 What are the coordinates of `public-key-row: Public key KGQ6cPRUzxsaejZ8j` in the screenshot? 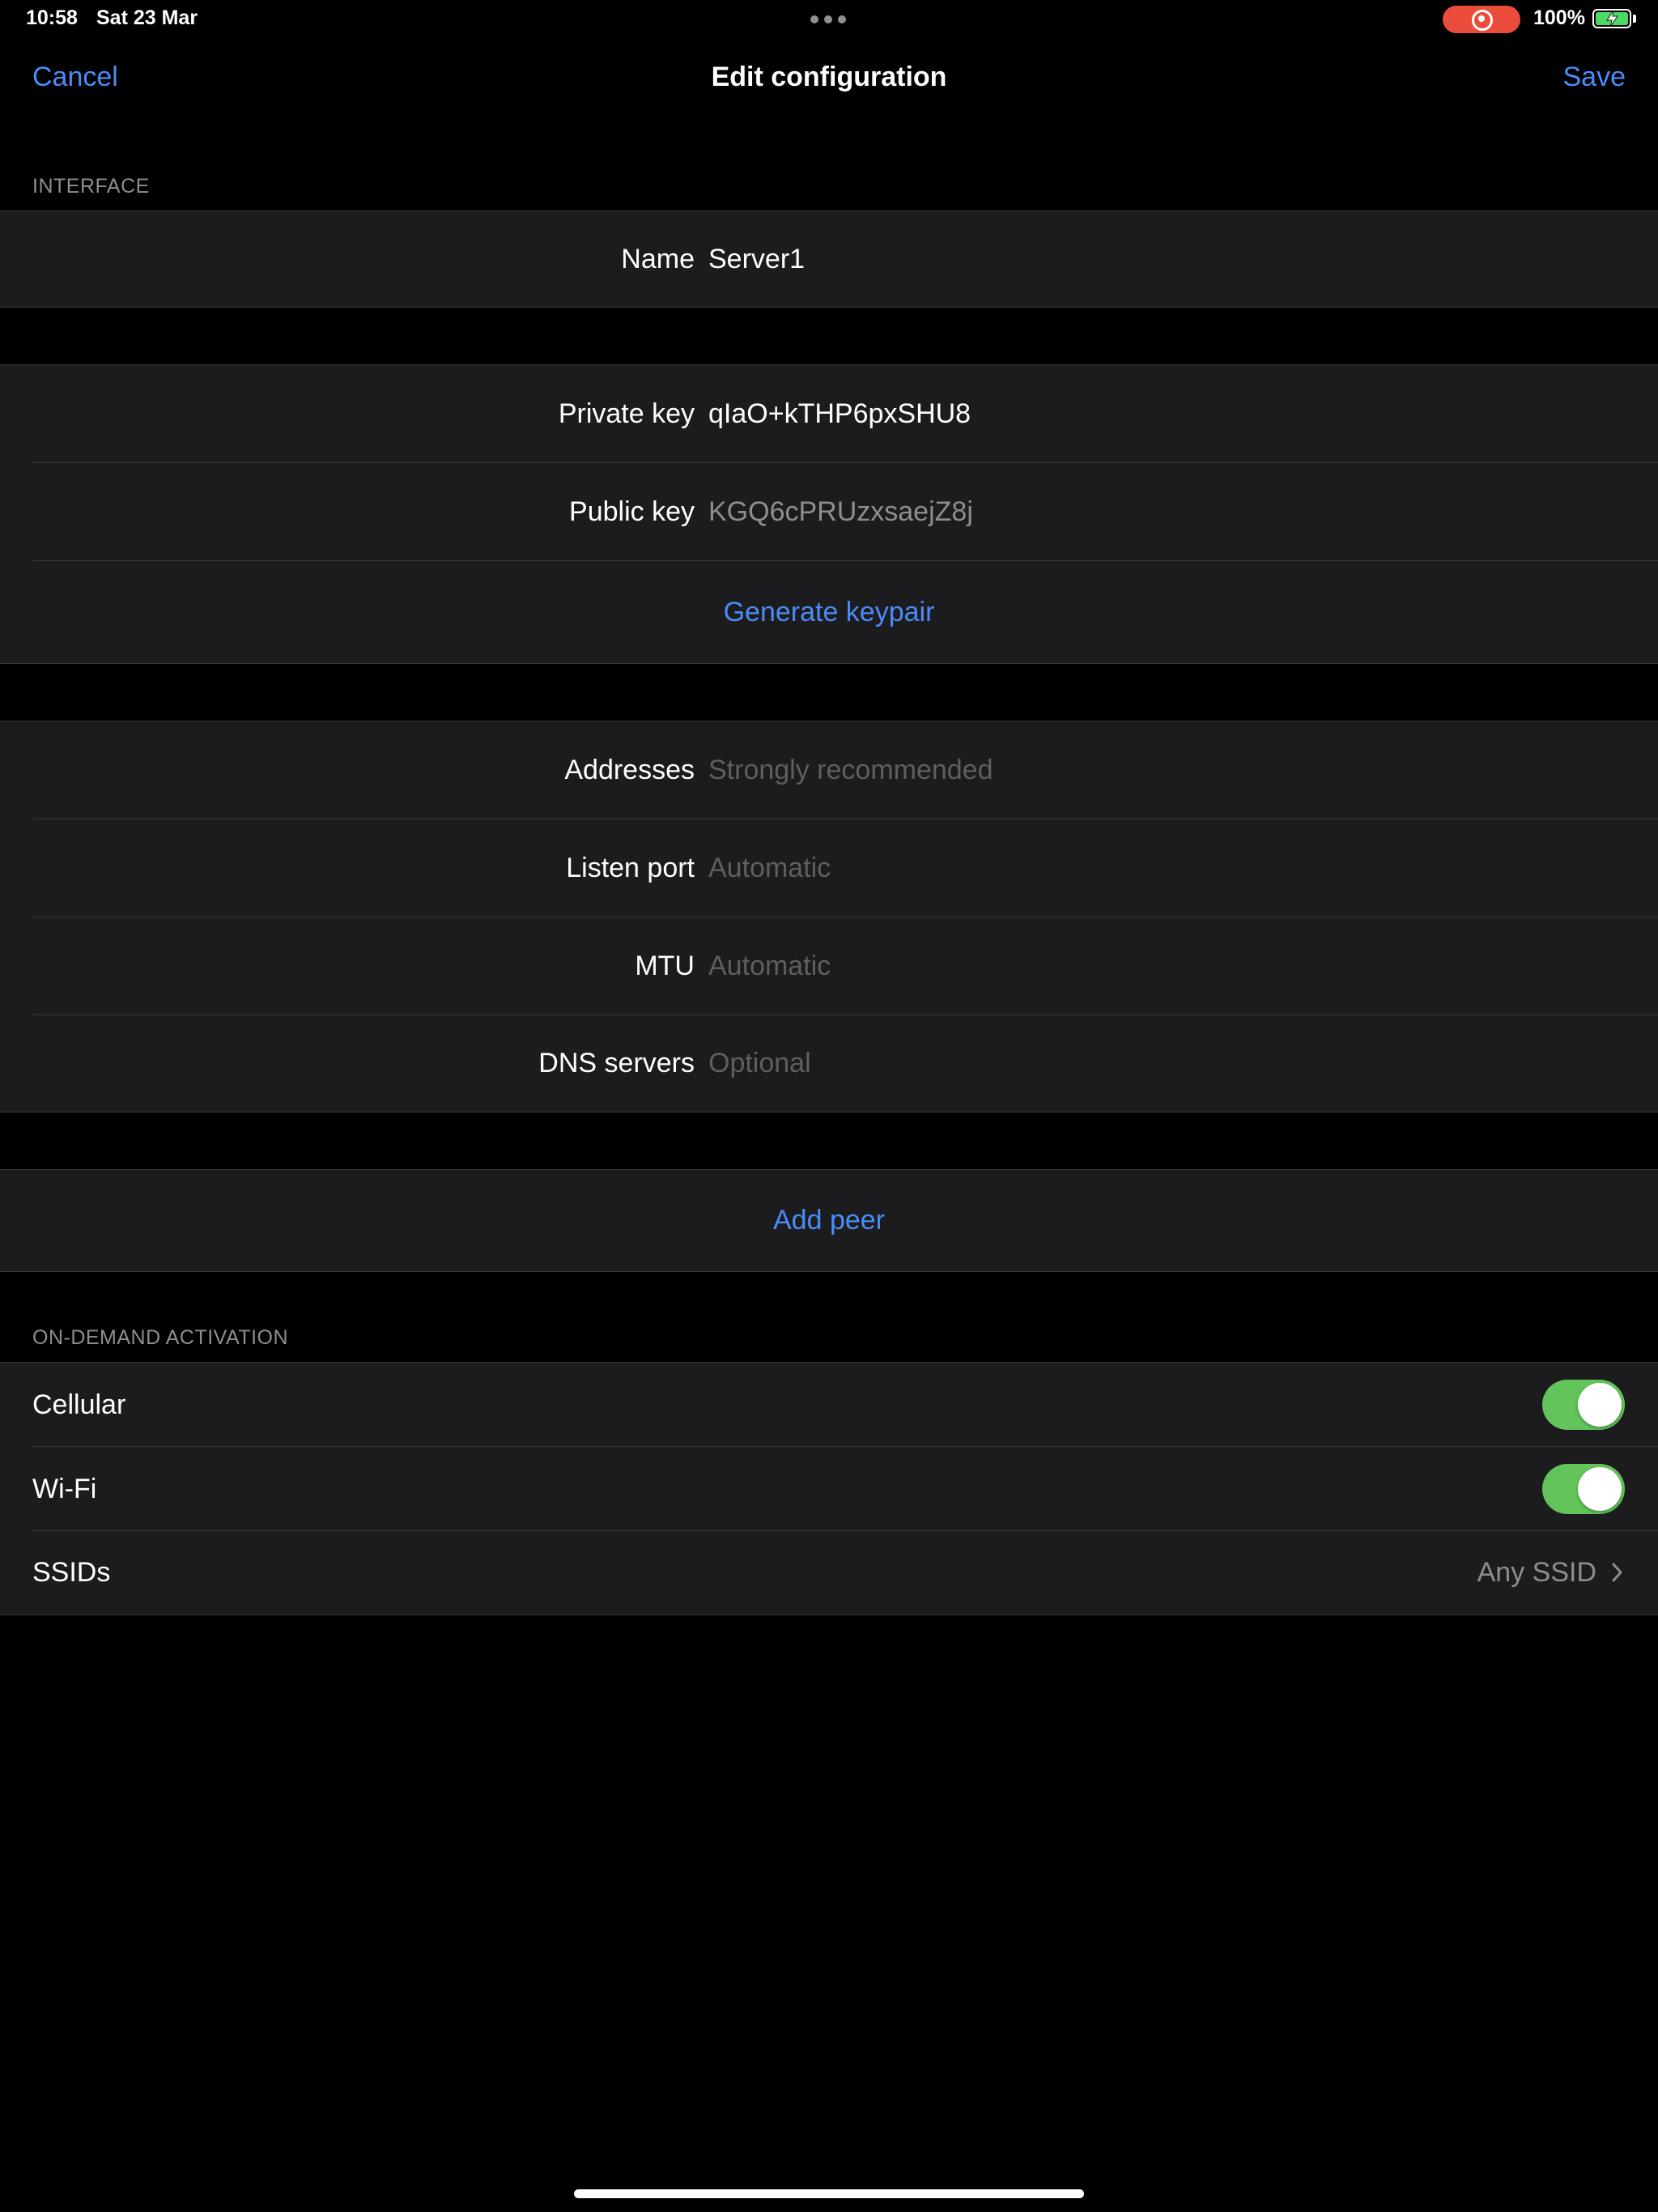 It's located at (829, 512).